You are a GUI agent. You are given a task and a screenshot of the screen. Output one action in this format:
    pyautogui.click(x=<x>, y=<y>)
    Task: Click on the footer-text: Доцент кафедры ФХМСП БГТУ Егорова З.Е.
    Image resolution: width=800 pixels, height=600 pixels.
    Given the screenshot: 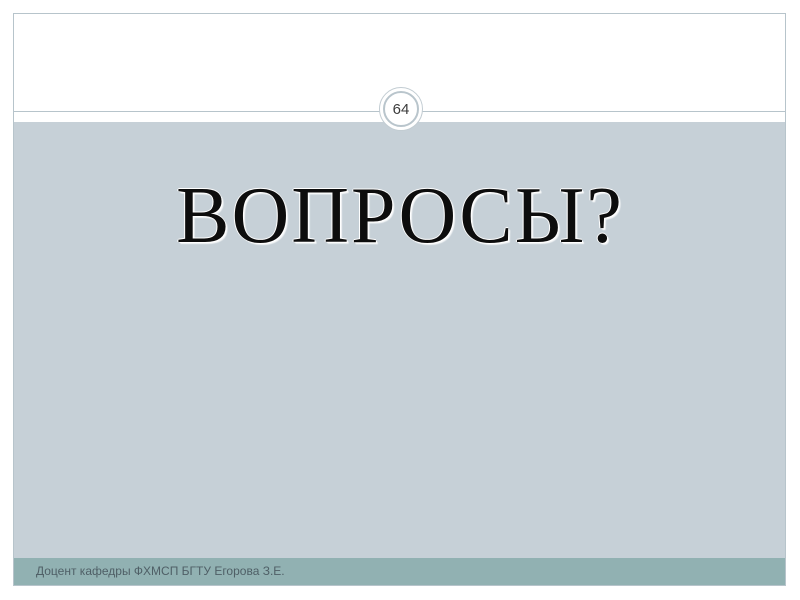 What is the action you would take?
    pyautogui.click(x=160, y=571)
    